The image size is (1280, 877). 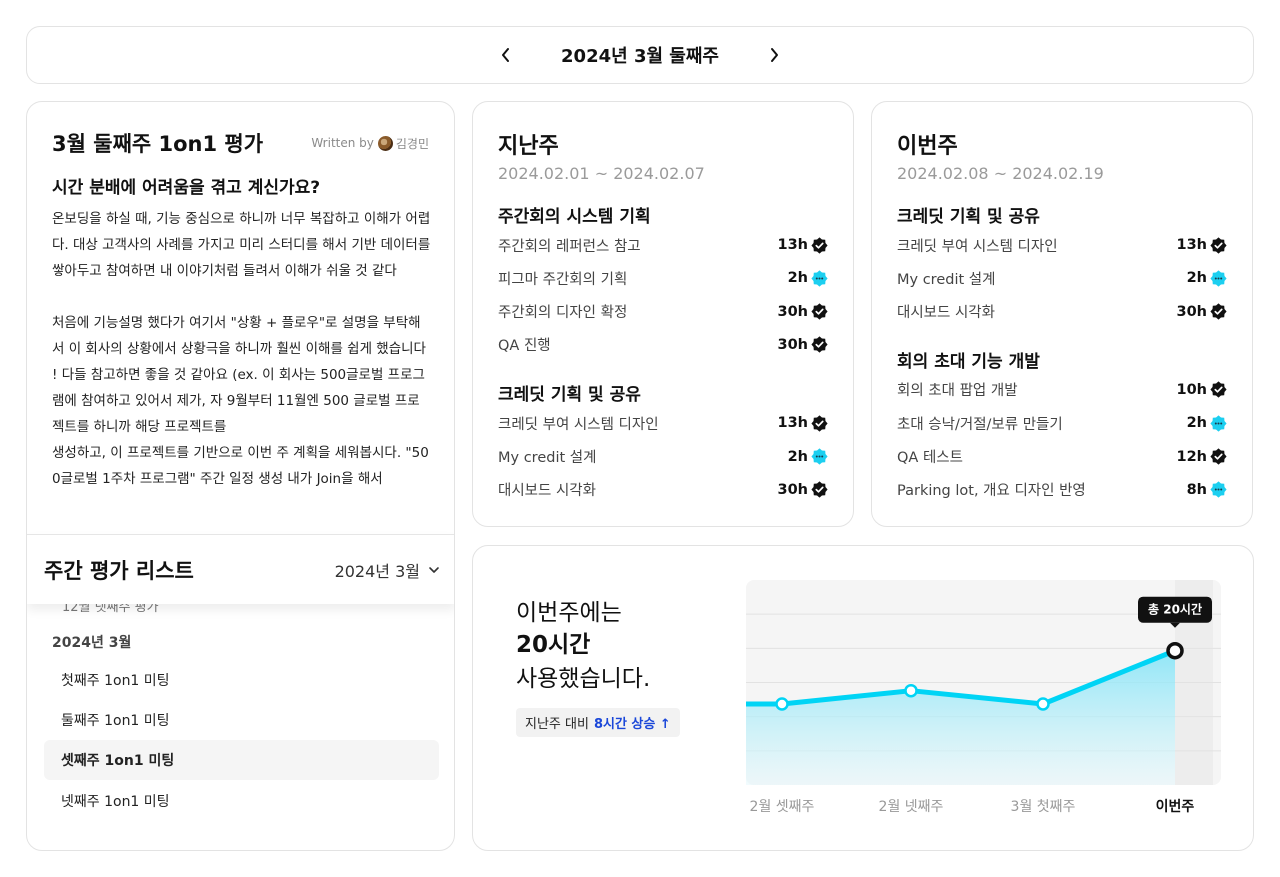 I want to click on task-name: My credit 설계, so click(x=946, y=279).